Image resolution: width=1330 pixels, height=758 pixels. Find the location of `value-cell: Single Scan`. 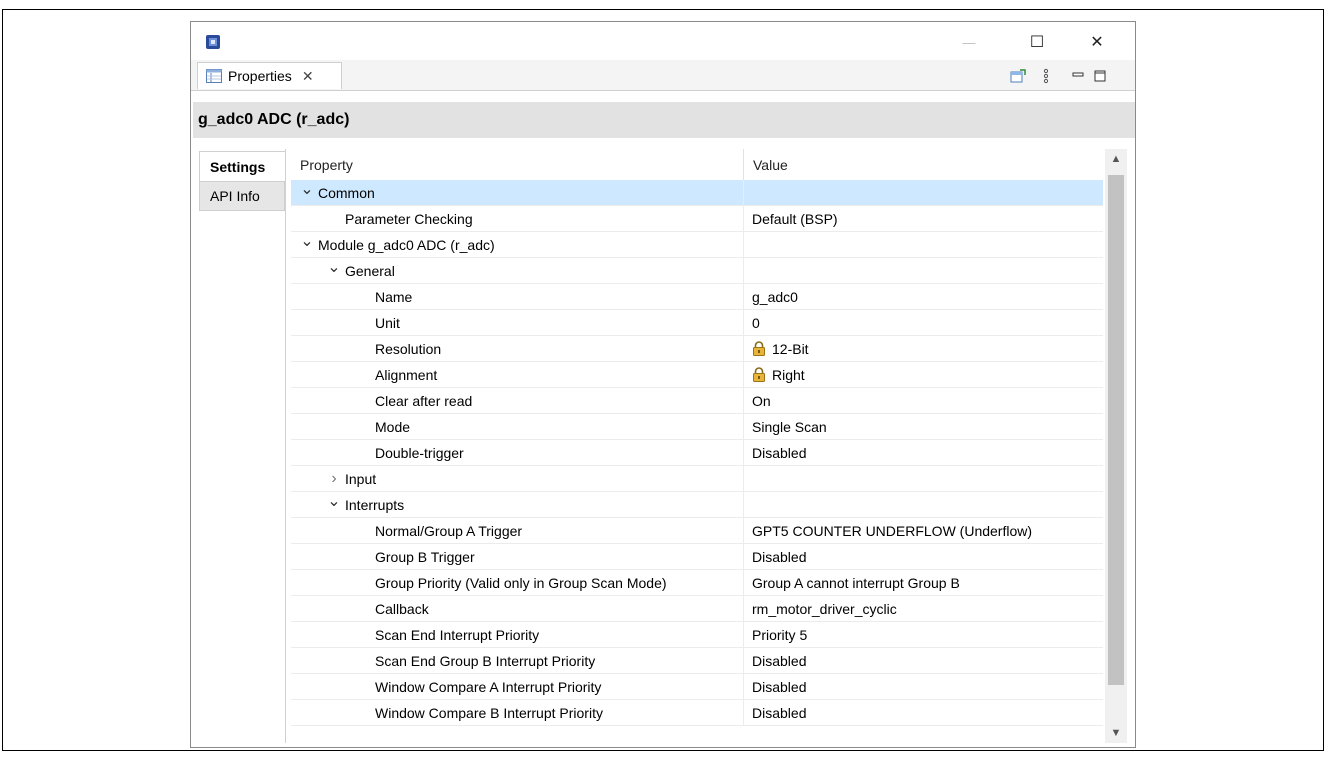

value-cell: Single Scan is located at coordinates (923, 426).